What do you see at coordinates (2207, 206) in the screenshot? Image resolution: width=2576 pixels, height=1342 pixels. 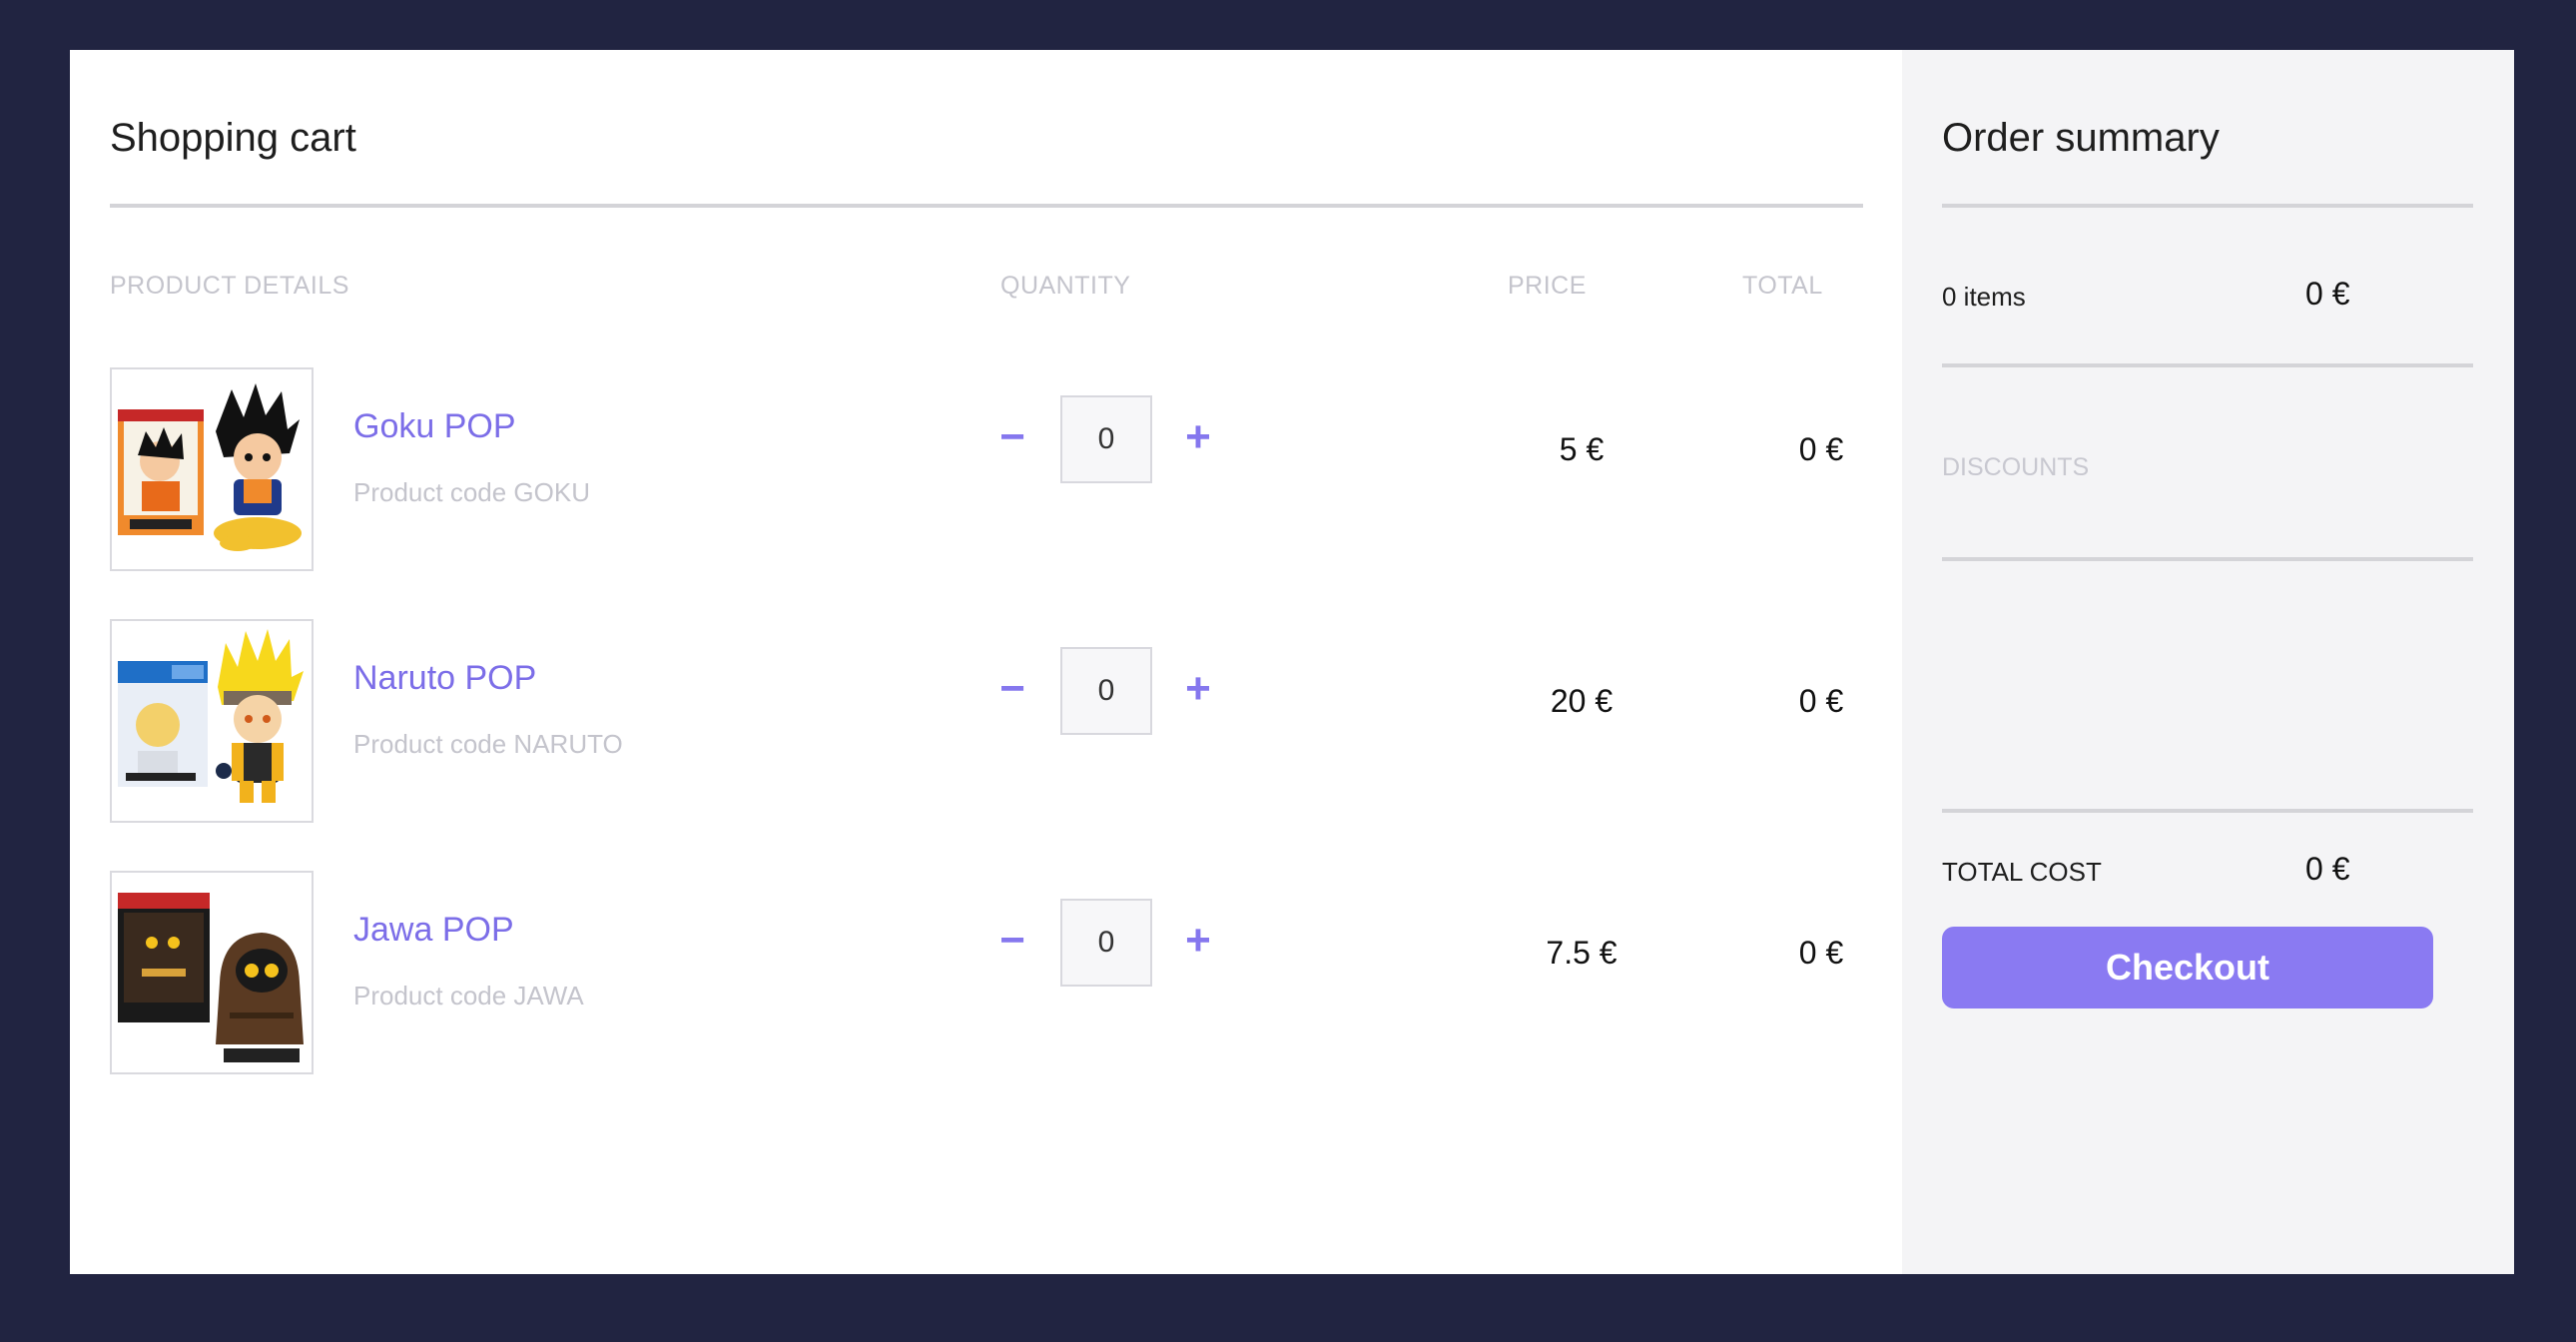 I see `summary-title-divider` at bounding box center [2207, 206].